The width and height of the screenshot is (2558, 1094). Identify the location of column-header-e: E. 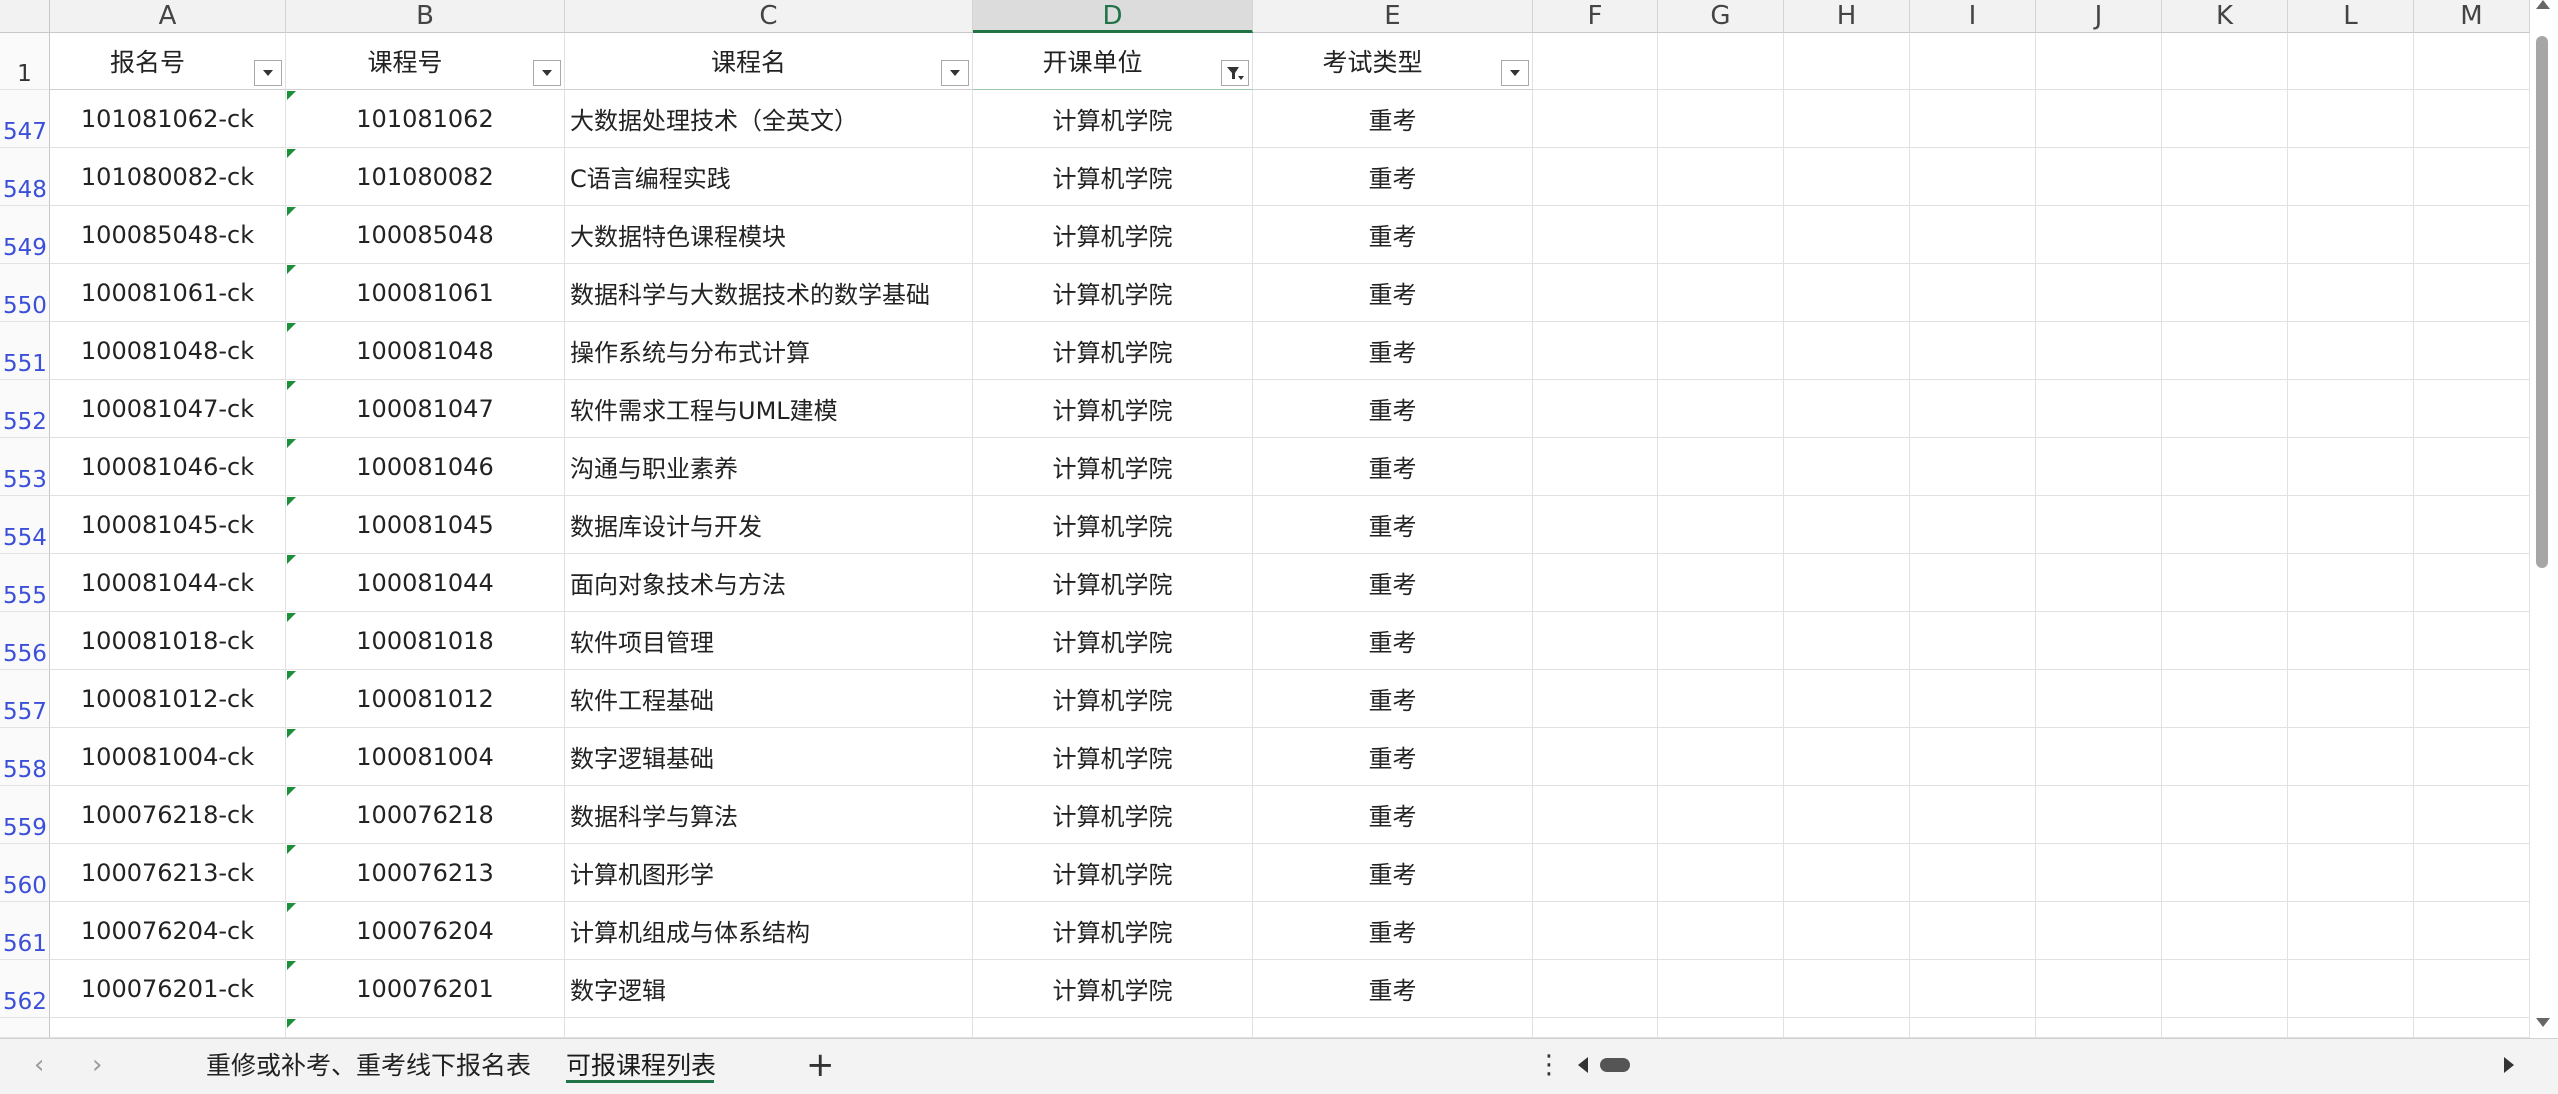
(1393, 16).